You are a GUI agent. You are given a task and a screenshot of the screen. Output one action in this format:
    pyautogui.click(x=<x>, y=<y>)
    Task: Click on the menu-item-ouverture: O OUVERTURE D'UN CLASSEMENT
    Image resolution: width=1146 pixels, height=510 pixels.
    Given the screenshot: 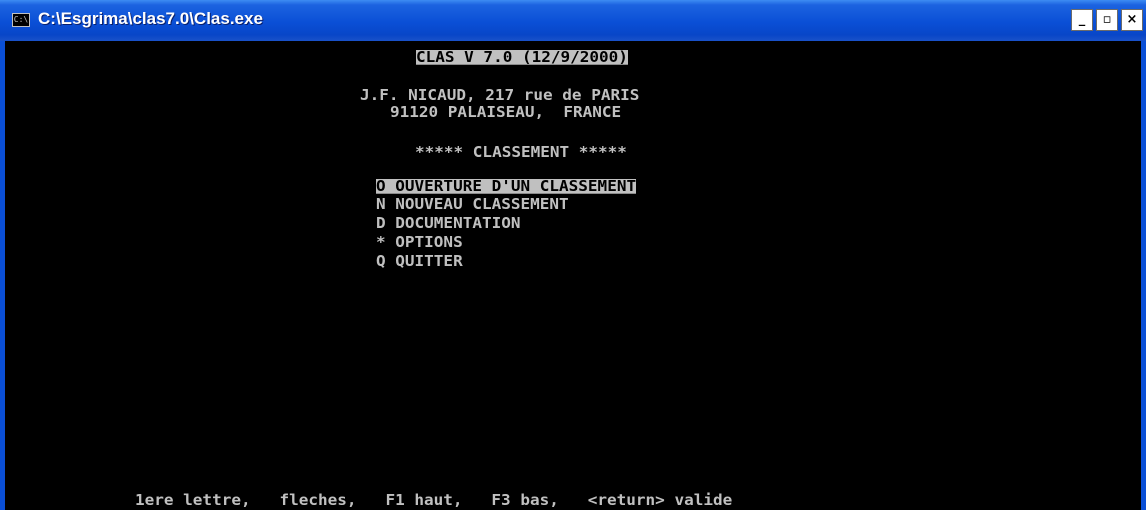 What is the action you would take?
    pyautogui.click(x=506, y=186)
    